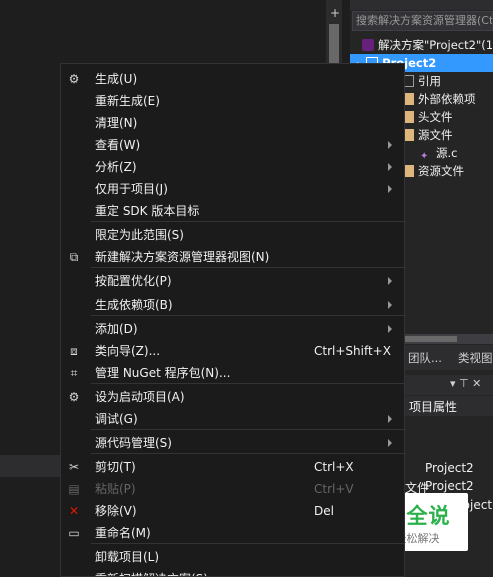 The width and height of the screenshot is (493, 577). Describe the element at coordinates (232, 443) in the screenshot. I see `menu-item: 源代码管理(S)` at that location.